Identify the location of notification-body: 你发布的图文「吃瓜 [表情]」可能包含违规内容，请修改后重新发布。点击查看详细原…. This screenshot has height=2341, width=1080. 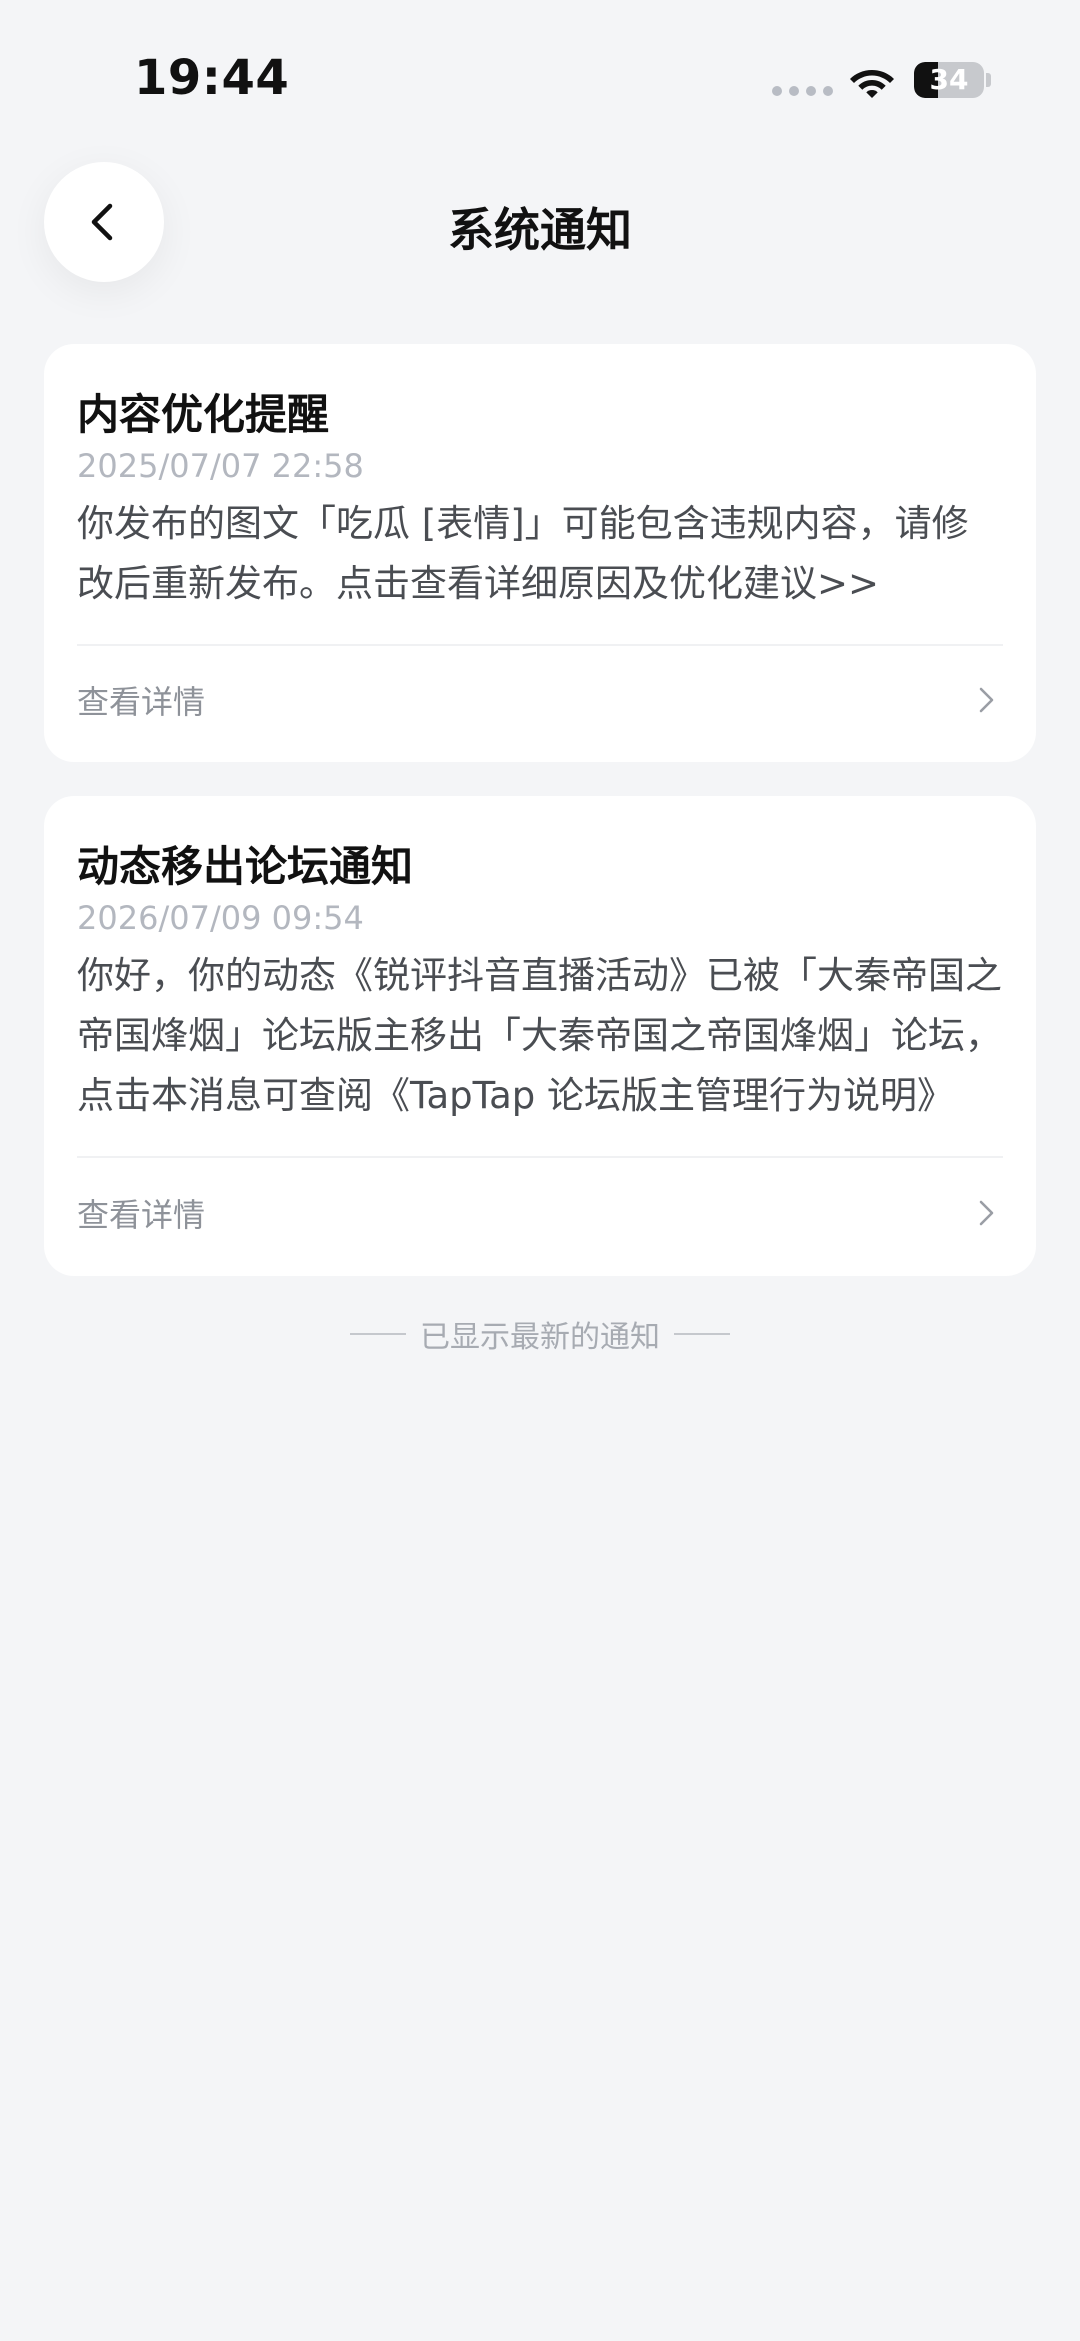
(523, 553).